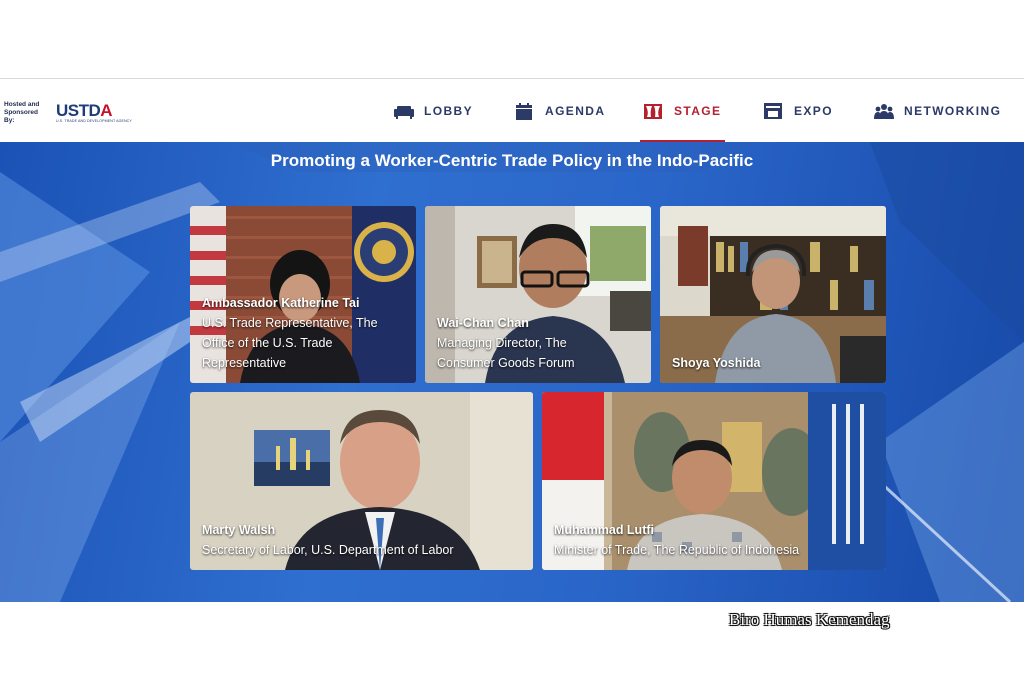  I want to click on speaker-role-line: Managing Director, The, so click(502, 343).